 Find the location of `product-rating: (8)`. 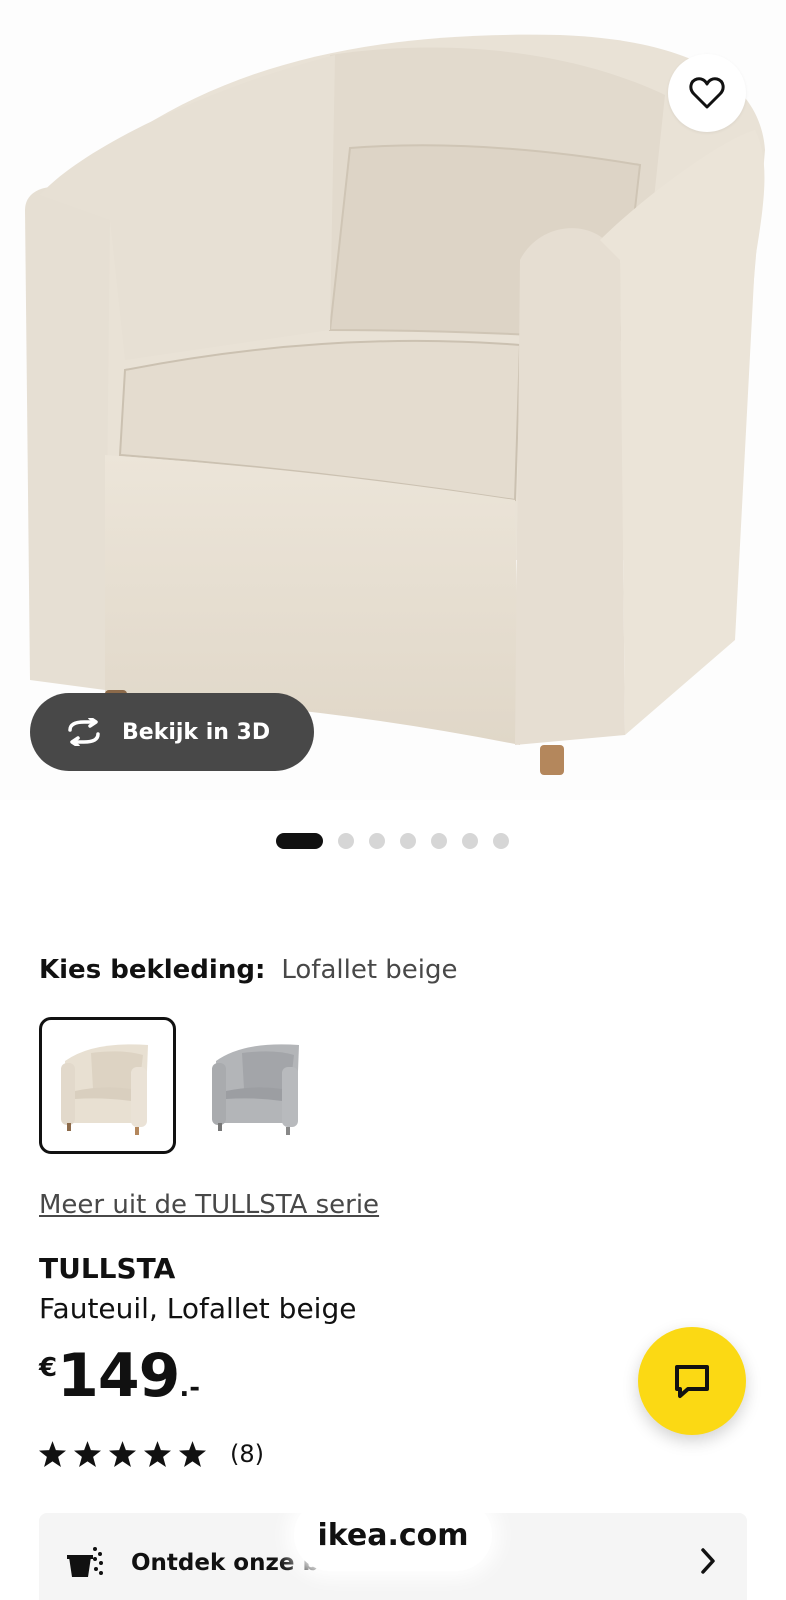

product-rating: (8) is located at coordinates (151, 1454).